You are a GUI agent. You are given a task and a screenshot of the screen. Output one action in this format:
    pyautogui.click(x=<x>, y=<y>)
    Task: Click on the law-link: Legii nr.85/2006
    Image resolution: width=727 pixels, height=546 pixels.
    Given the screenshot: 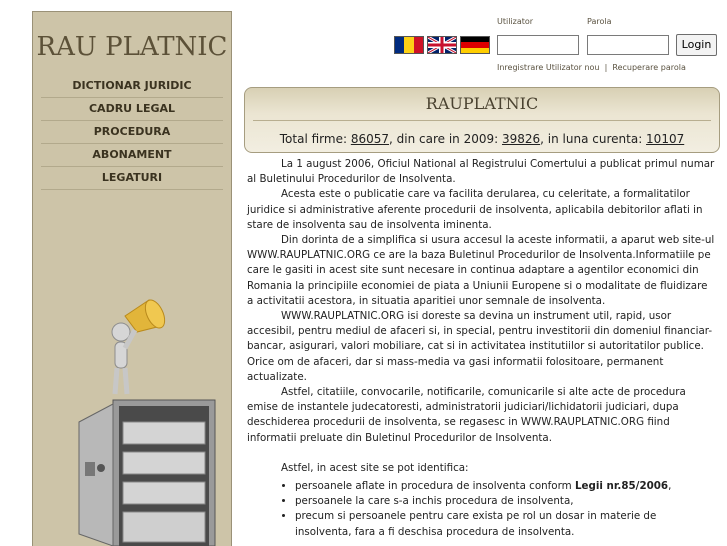 What is the action you would take?
    pyautogui.click(x=621, y=486)
    